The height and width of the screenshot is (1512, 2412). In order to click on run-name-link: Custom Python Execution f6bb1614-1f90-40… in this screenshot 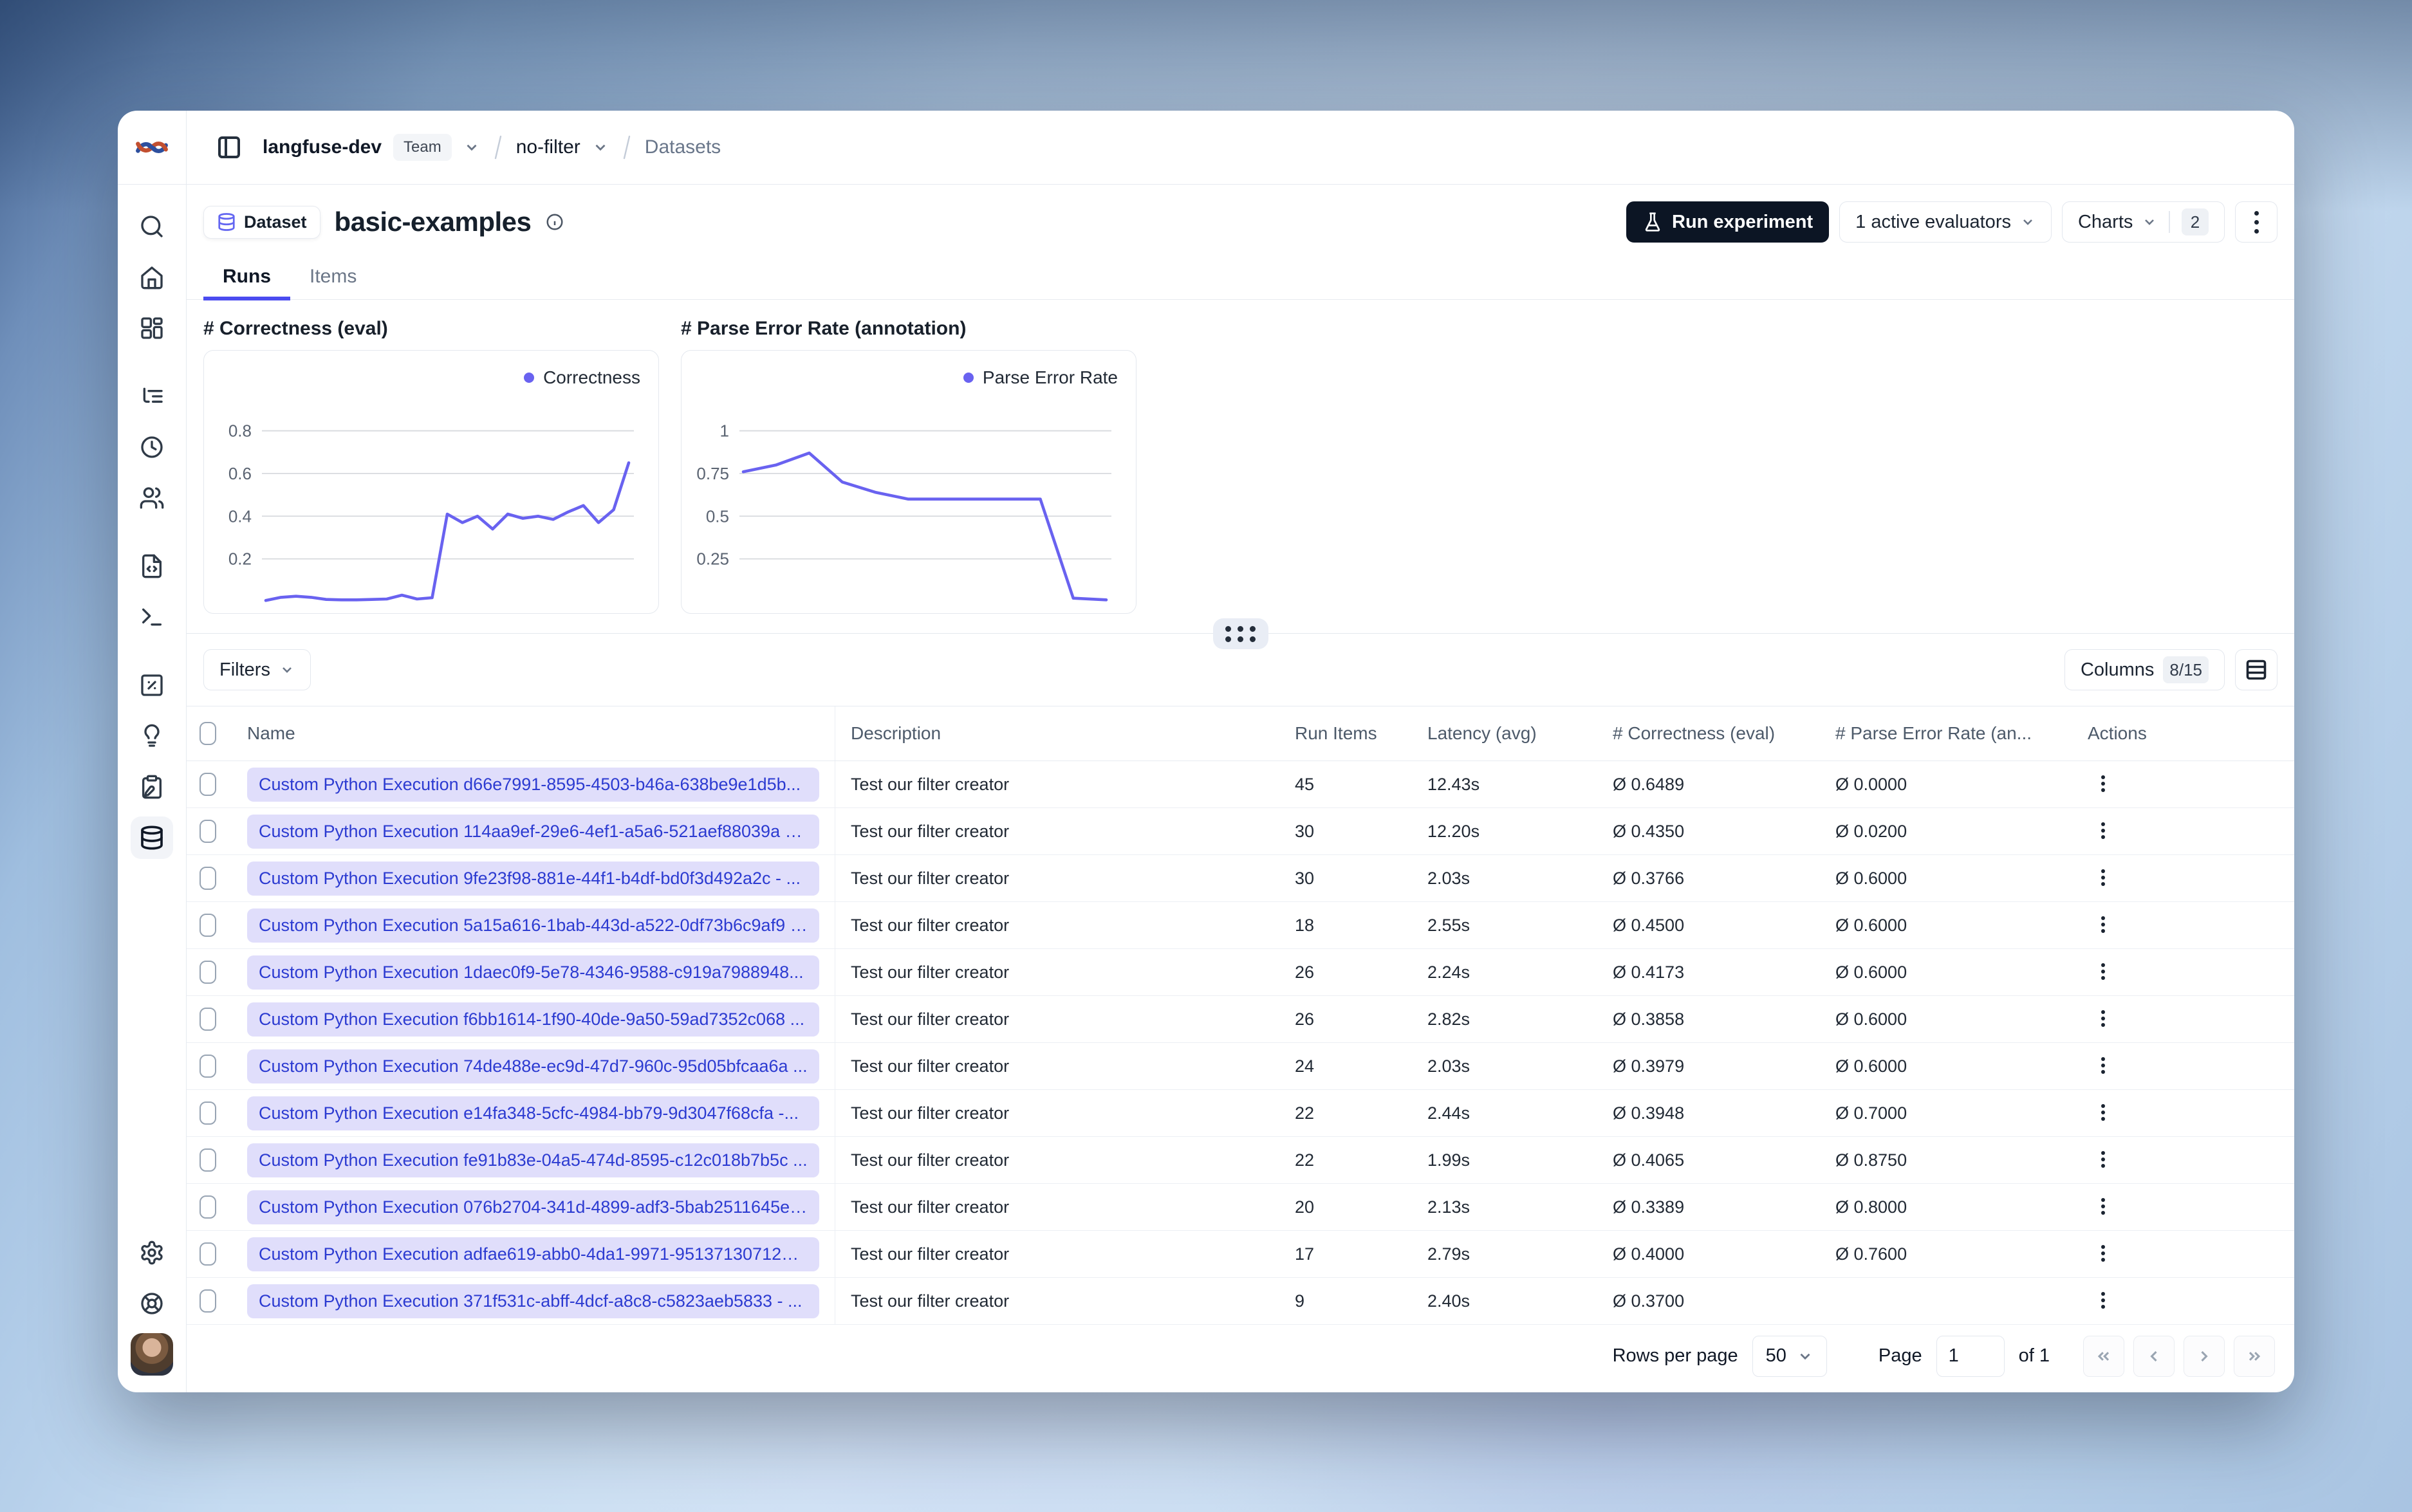, I will do `click(533, 1019)`.